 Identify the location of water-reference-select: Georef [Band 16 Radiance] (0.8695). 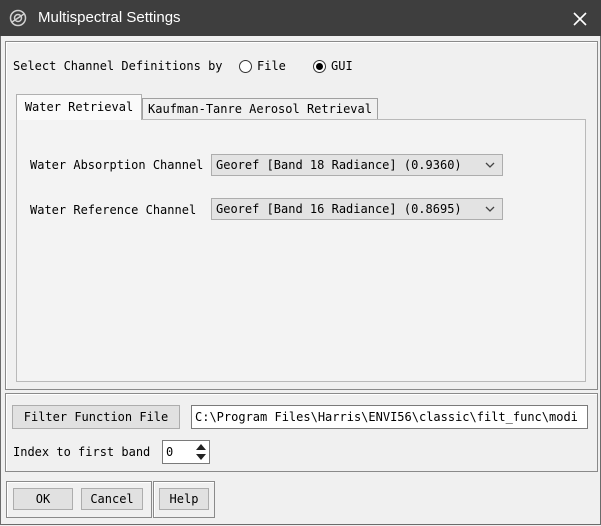
(357, 209).